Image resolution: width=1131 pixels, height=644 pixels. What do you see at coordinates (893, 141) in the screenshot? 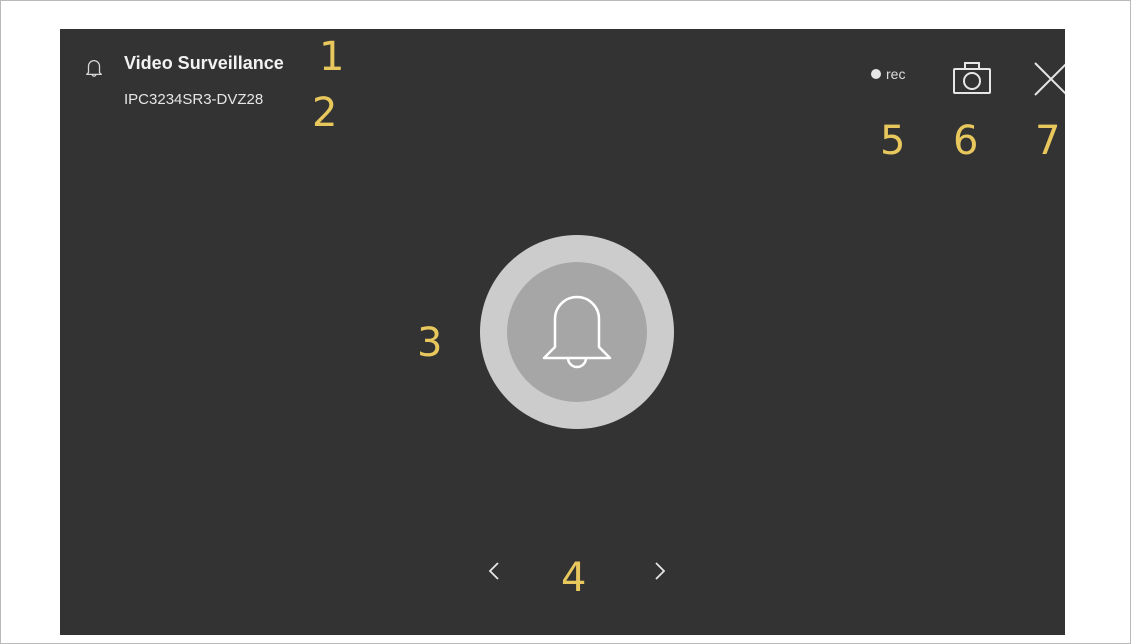
I see `callout-5: 5` at bounding box center [893, 141].